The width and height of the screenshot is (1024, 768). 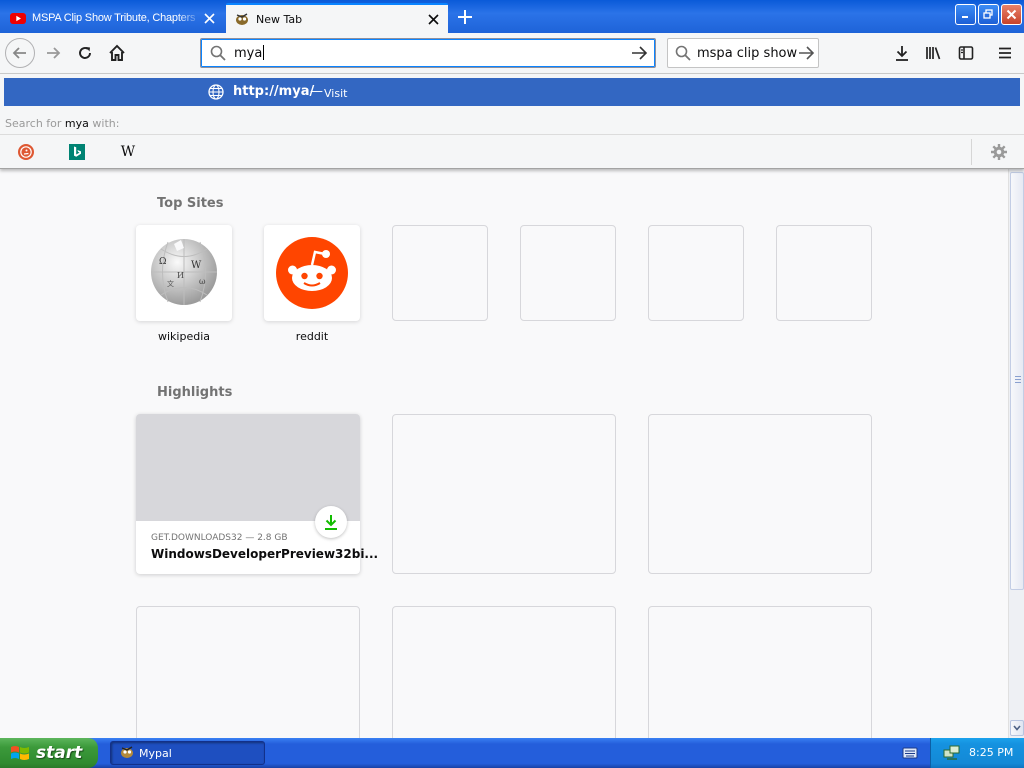 I want to click on duckduckgo-icon, so click(x=26, y=152).